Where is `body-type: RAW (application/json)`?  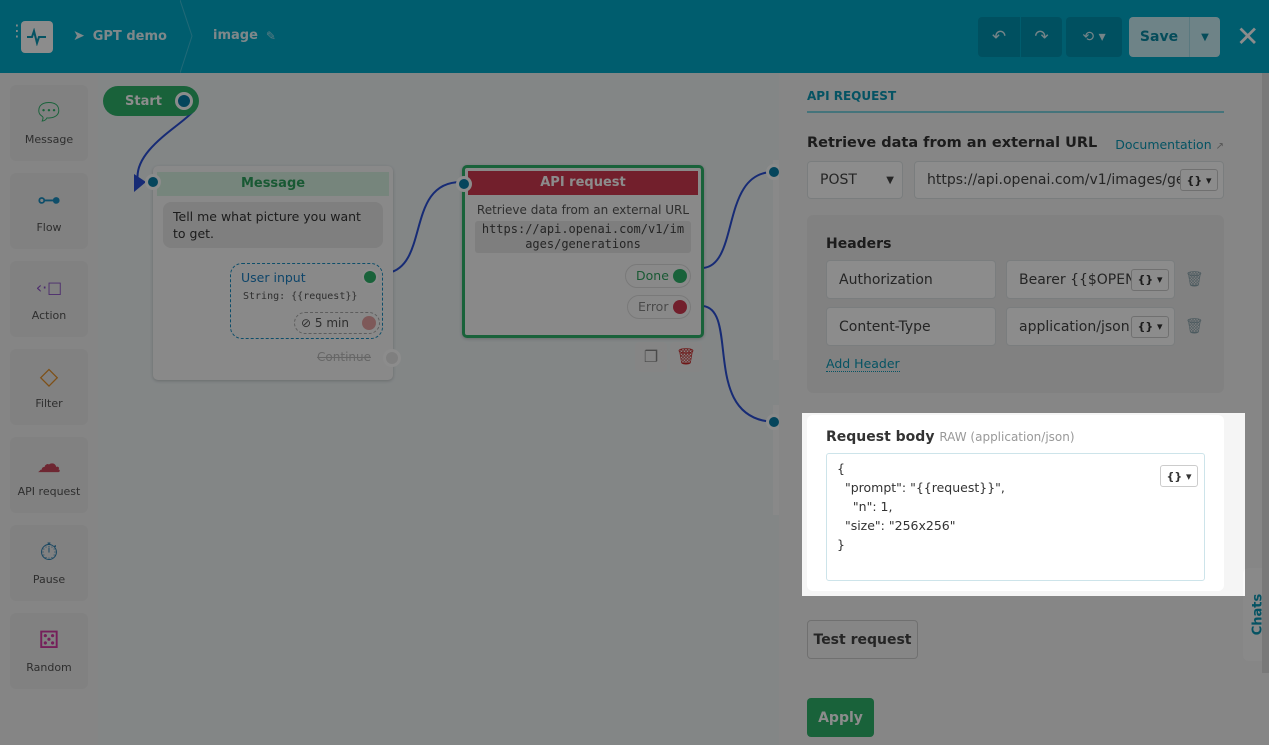 body-type: RAW (application/json) is located at coordinates (1007, 437).